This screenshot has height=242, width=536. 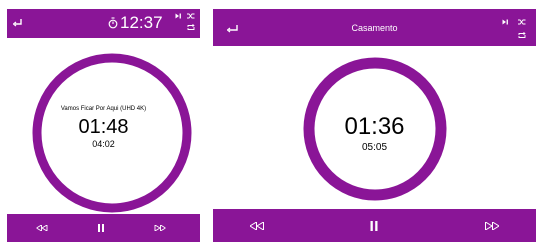 I want to click on total-time: 05:05, so click(x=374, y=147).